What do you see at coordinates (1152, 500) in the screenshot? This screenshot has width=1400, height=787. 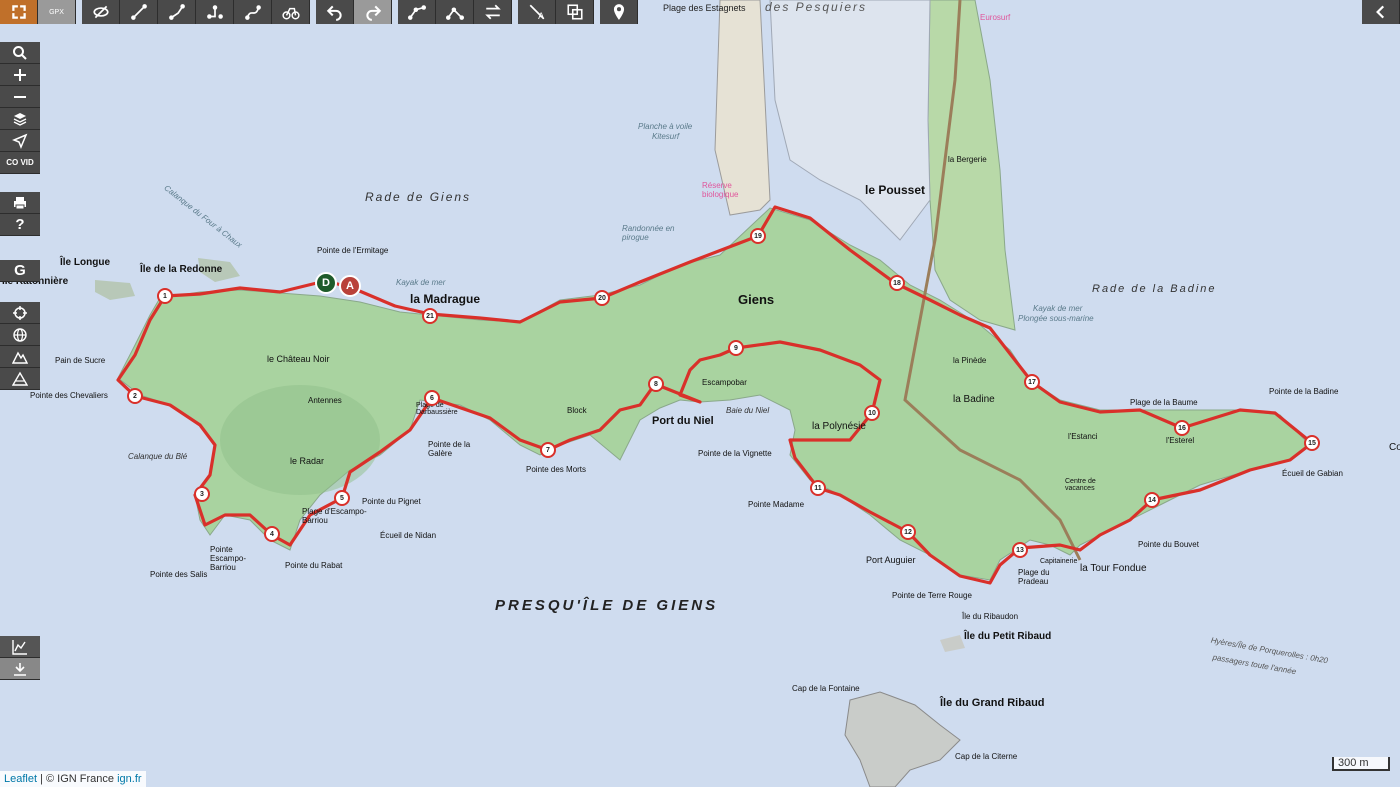 I see `waypoint-14: 14` at bounding box center [1152, 500].